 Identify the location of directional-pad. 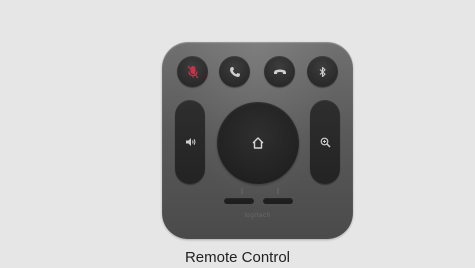
(258, 143).